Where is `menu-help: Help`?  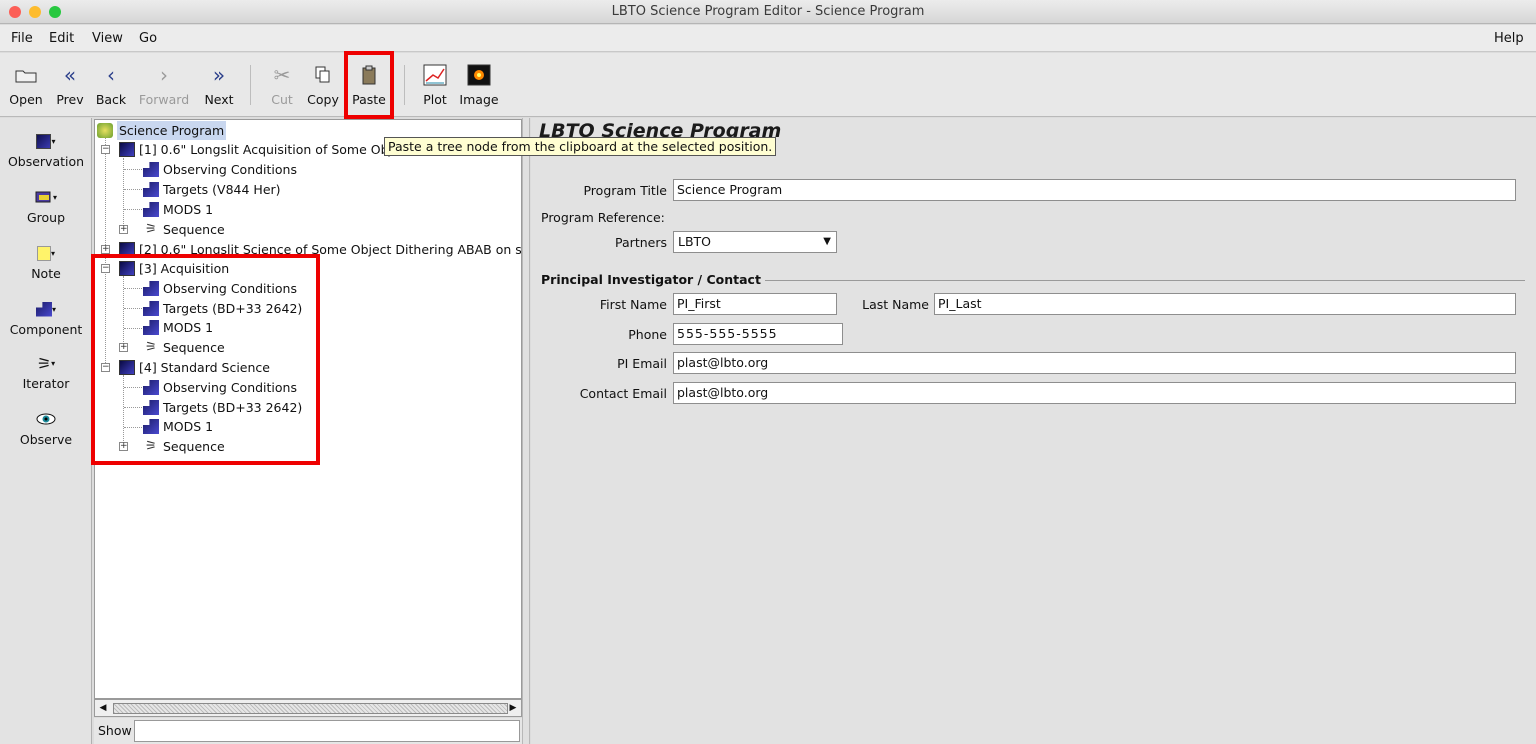 menu-help: Help is located at coordinates (1509, 38).